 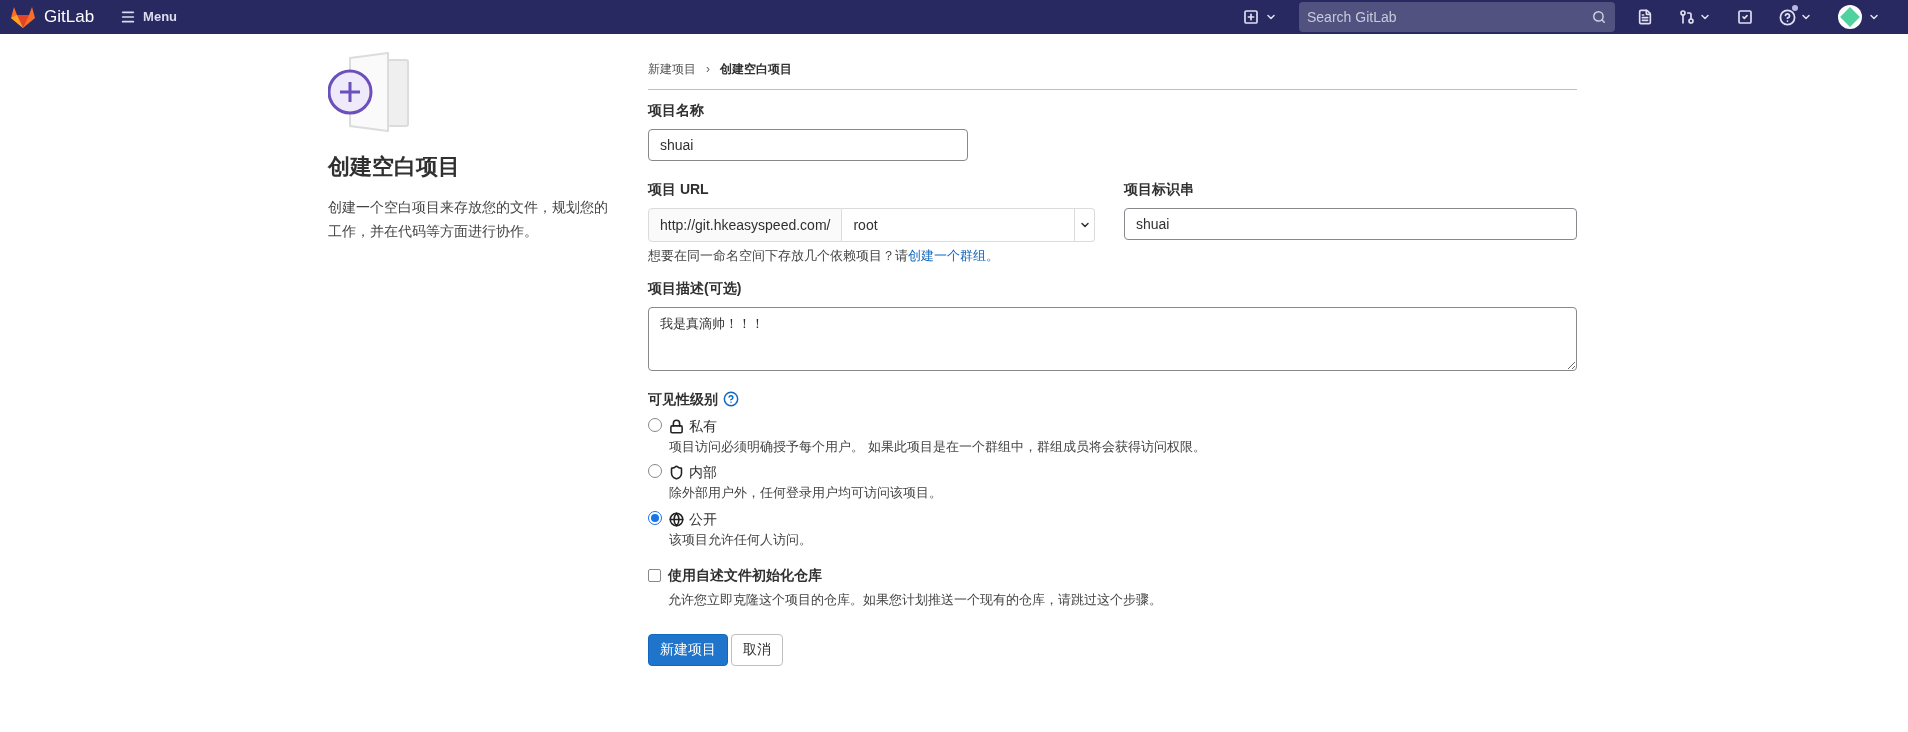 What do you see at coordinates (23, 17) in the screenshot?
I see `fox-logo-icon` at bounding box center [23, 17].